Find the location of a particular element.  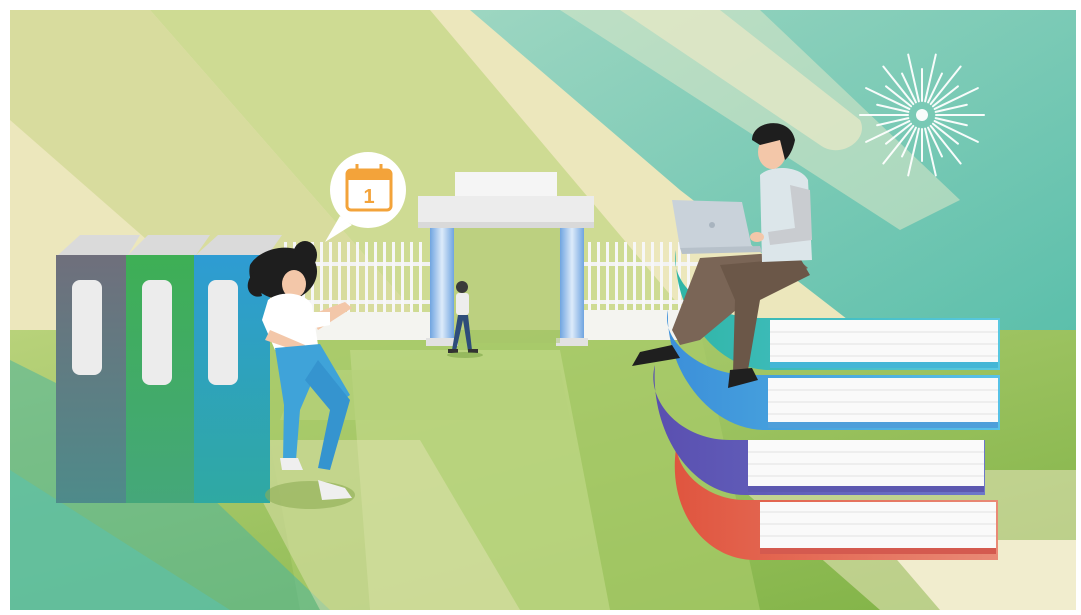

school-gate is located at coordinates (506, 259).